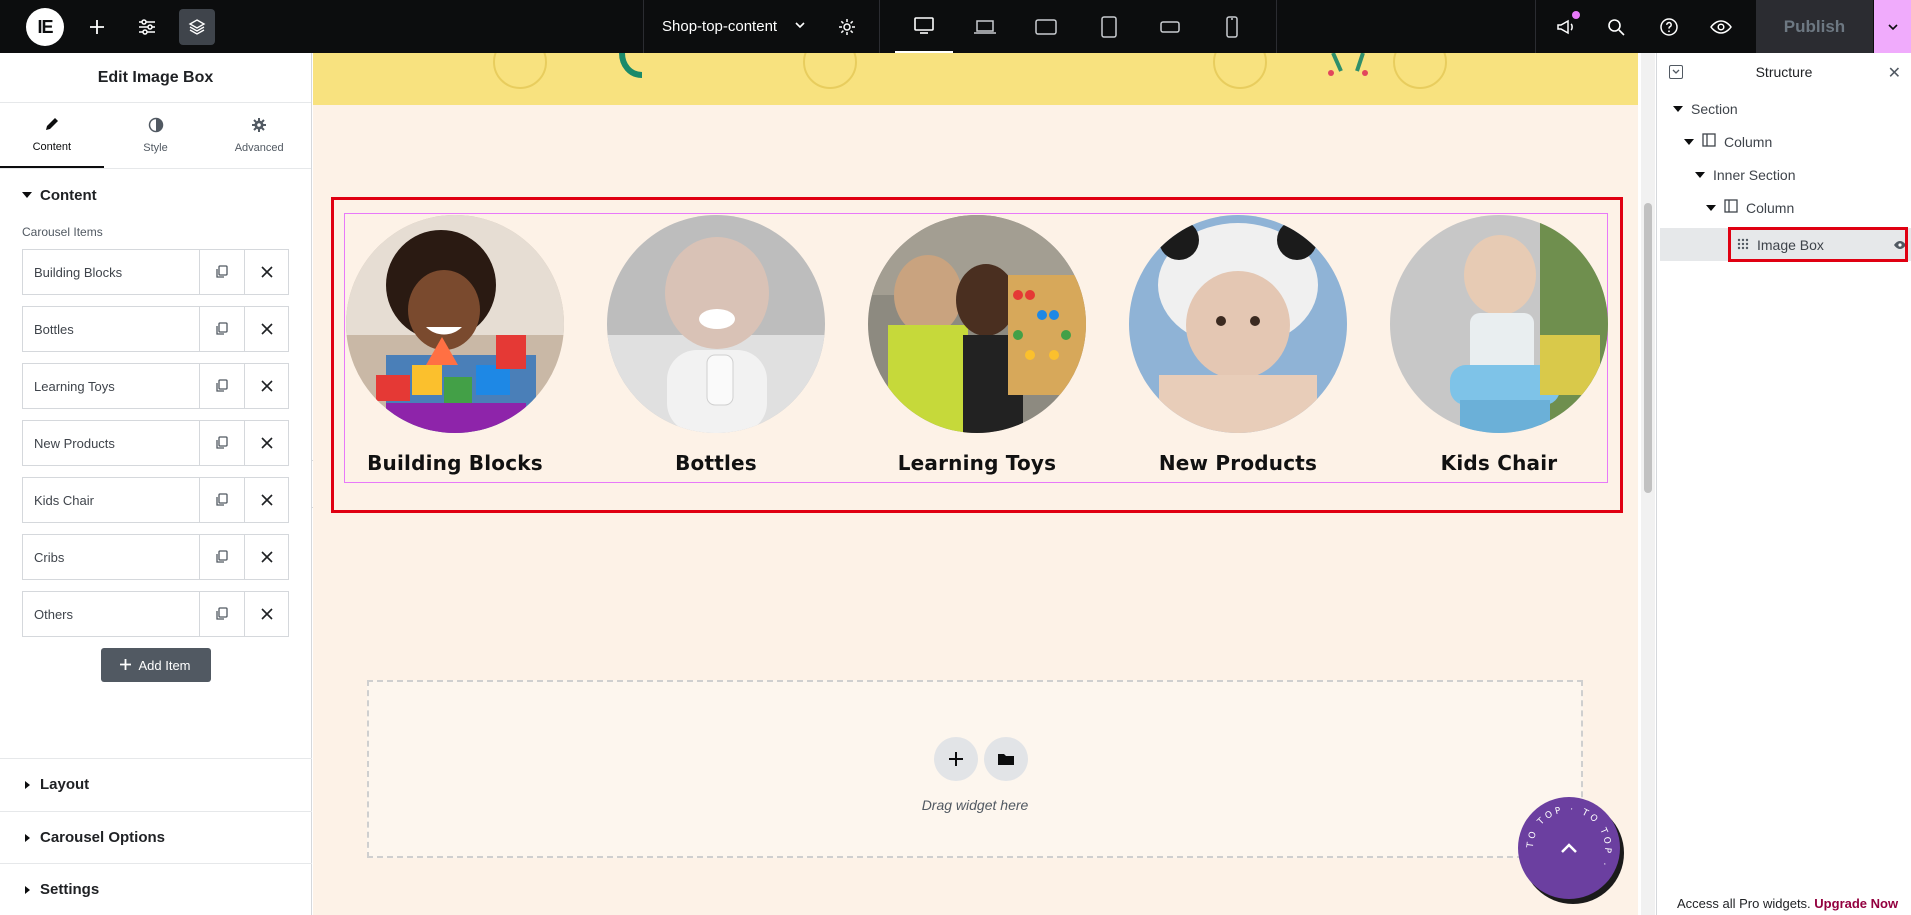 This screenshot has width=1911, height=915. Describe the element at coordinates (455, 345) in the screenshot. I see `carousel-slide: Building Blocks` at that location.